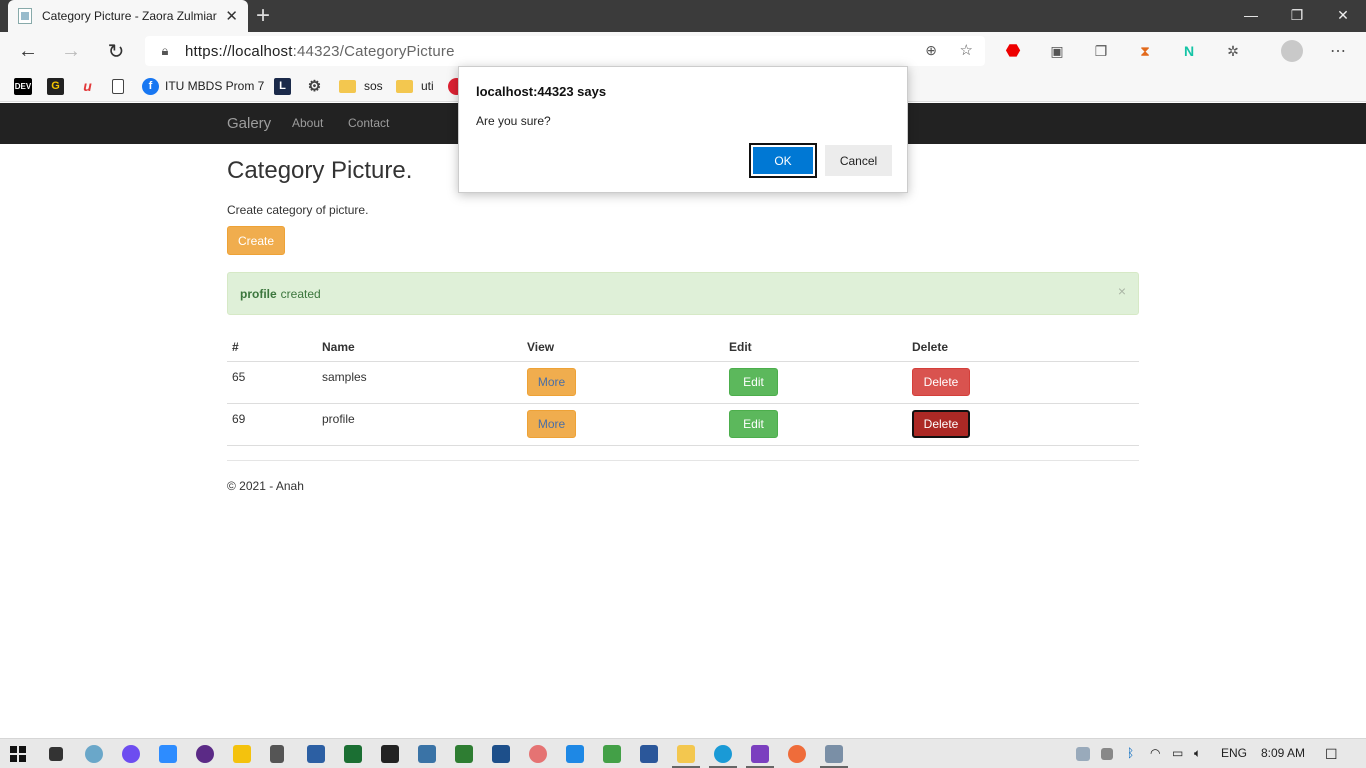 The image size is (1366, 768). I want to click on copy-extension-icon: ❐, so click(1101, 51).